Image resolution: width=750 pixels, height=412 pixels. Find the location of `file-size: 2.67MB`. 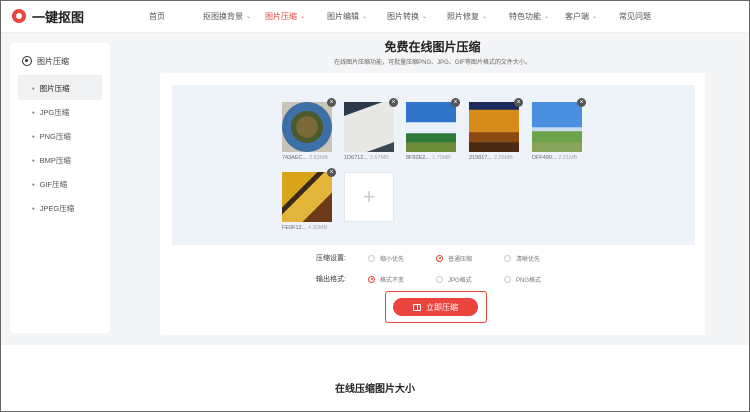

file-size: 2.67MB is located at coordinates (379, 158).